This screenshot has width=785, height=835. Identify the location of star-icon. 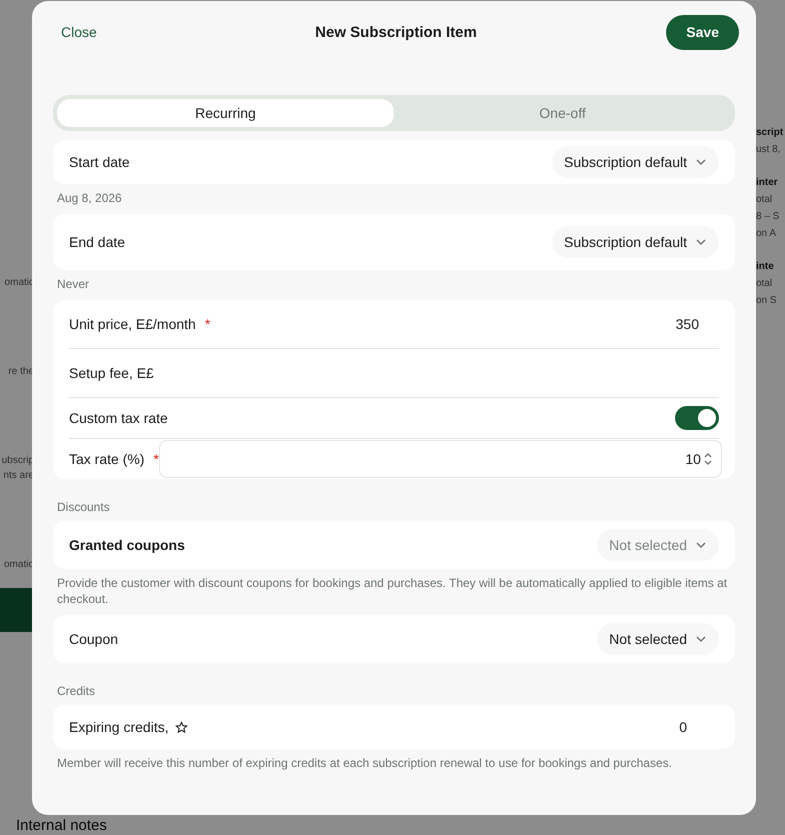
(181, 727).